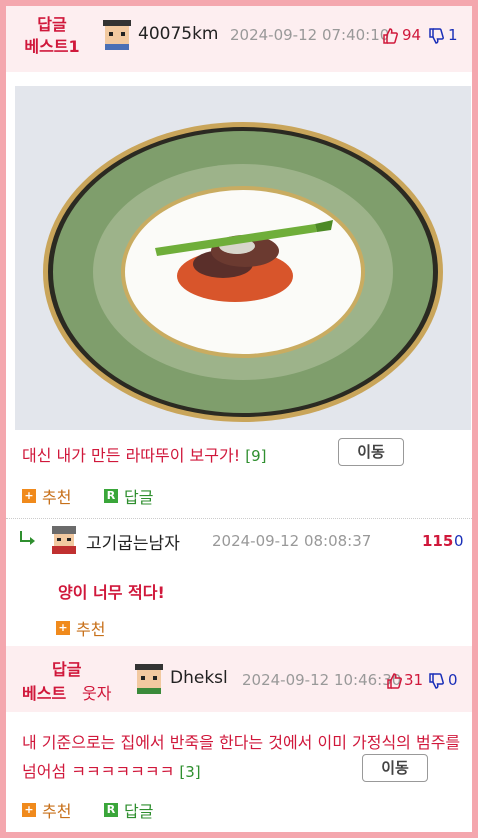 This screenshot has height=838, width=478. What do you see at coordinates (453, 680) in the screenshot?
I see `second-downvote-count: 0` at bounding box center [453, 680].